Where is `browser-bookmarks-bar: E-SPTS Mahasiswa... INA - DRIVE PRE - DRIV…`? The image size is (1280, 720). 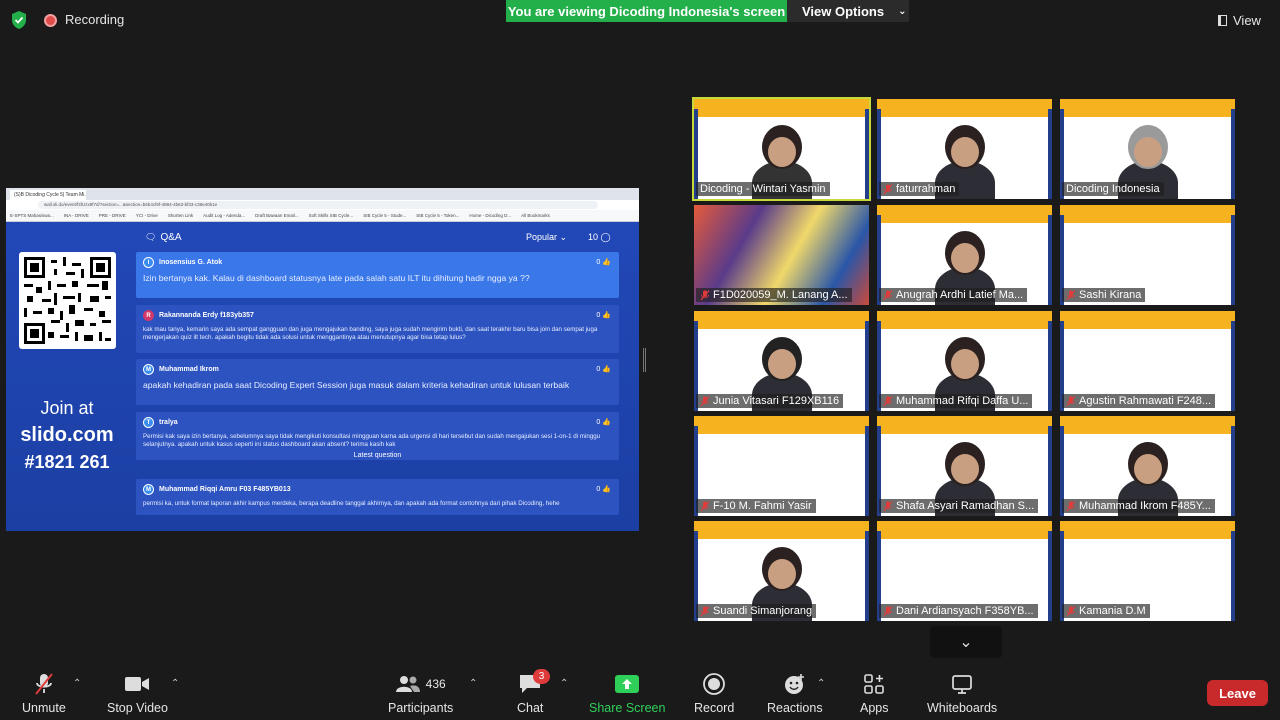 browser-bookmarks-bar: E-SPTS Mahasiswa... INA - DRIVE PRE - DRIV… is located at coordinates (322, 216).